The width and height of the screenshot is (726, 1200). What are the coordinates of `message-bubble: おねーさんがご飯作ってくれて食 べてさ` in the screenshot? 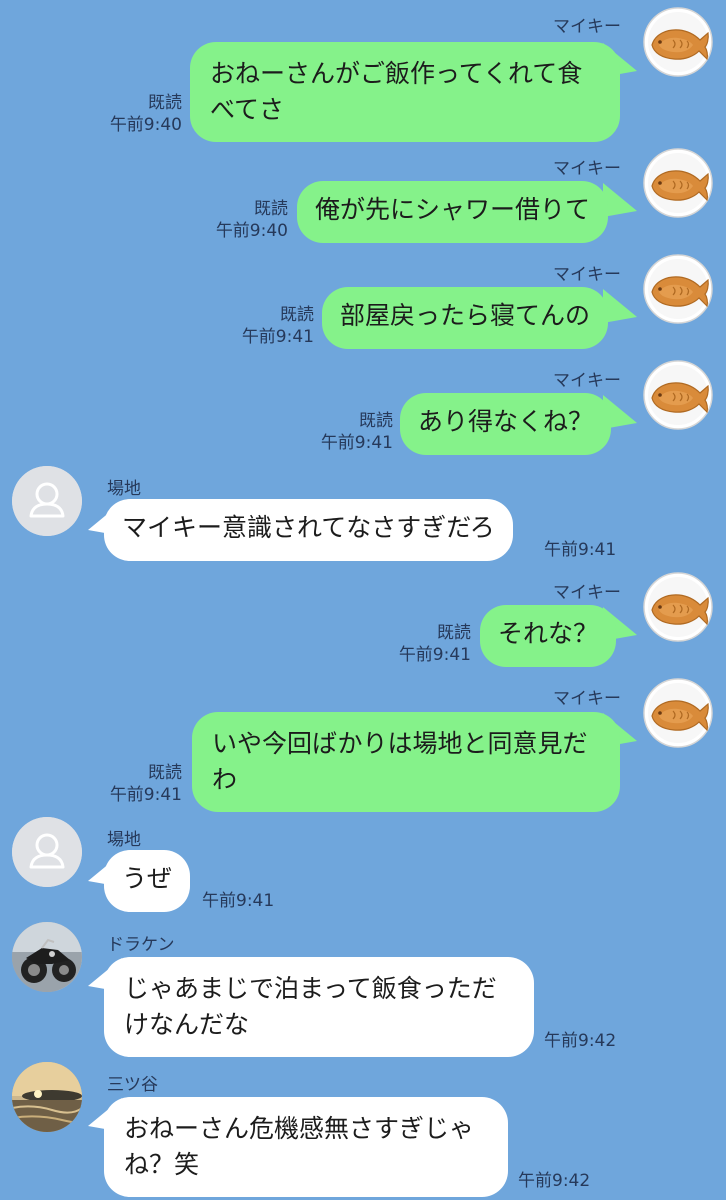 It's located at (405, 92).